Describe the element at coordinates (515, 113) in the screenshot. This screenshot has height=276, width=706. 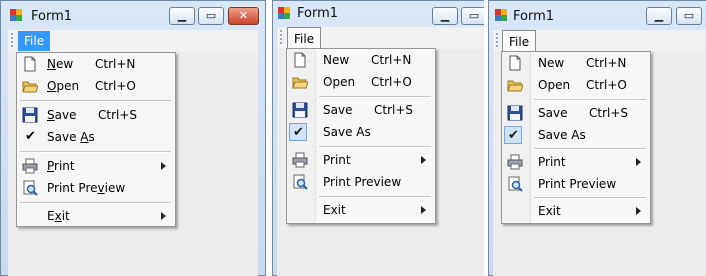
I see `floppy-save-icon` at that location.